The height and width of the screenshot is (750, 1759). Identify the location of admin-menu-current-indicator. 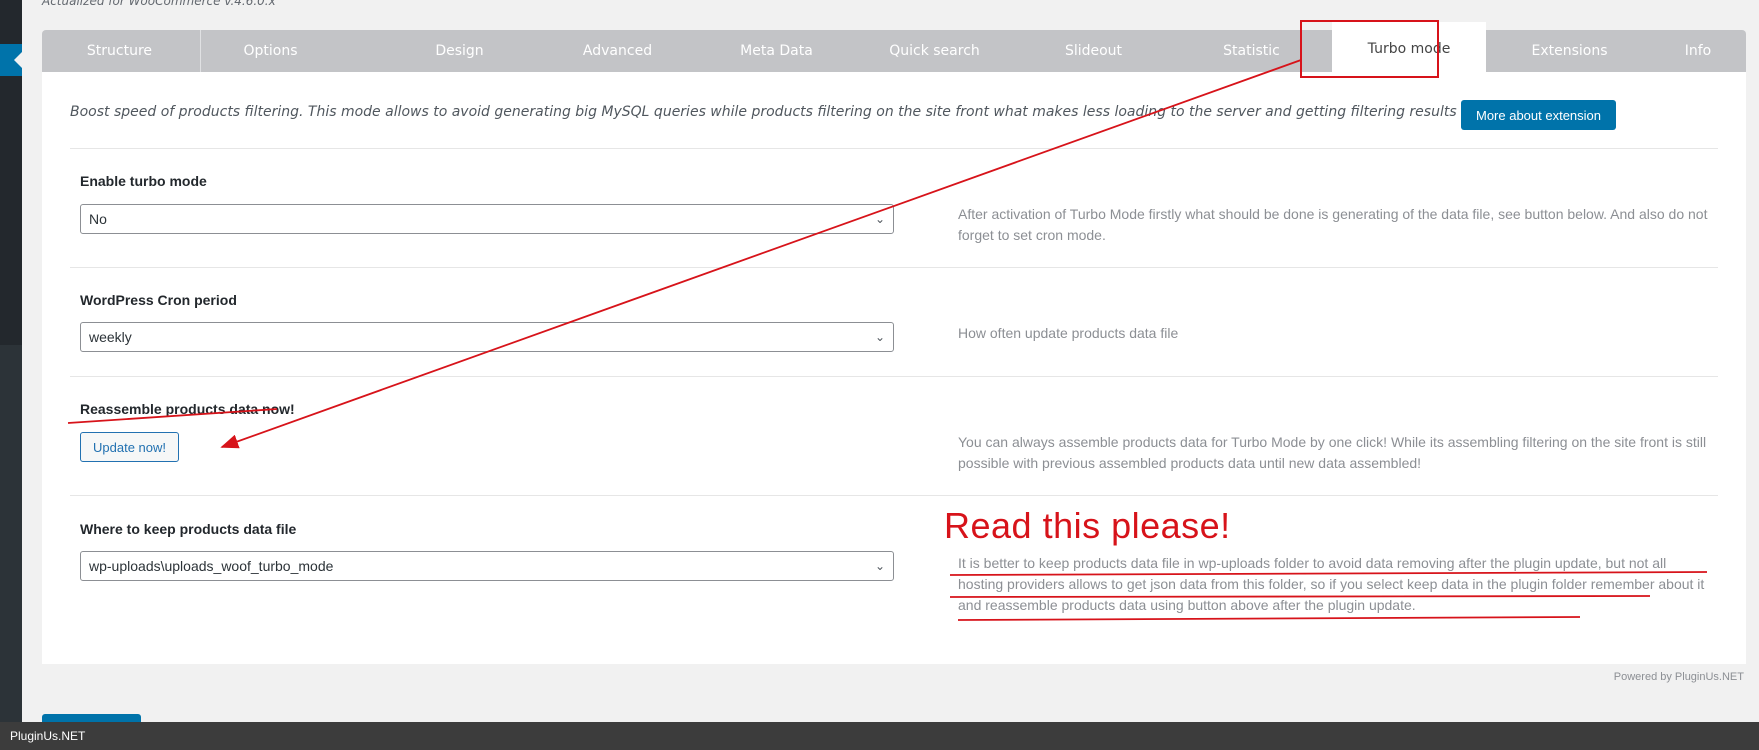
(11, 60).